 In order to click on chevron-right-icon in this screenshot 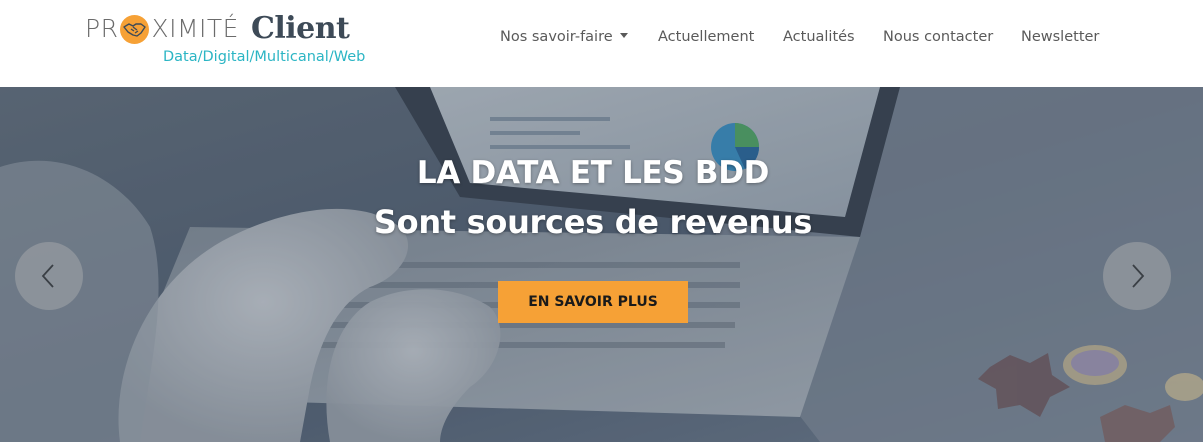, I will do `click(1138, 276)`.